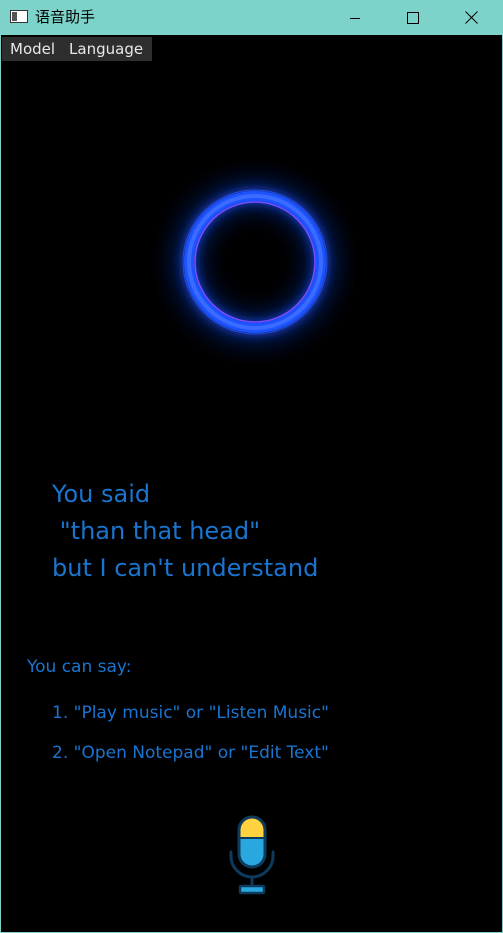 The height and width of the screenshot is (933, 503). I want to click on hint-item: 1. "Play music" or "Listen Music", so click(190, 713).